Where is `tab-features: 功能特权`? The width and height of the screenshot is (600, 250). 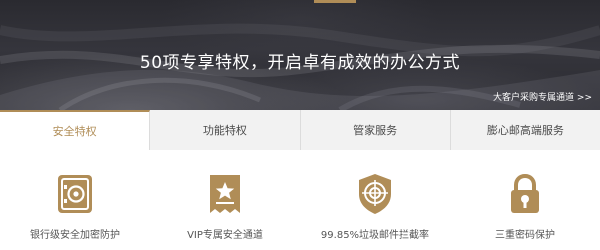 tab-features: 功能特权 is located at coordinates (225, 130).